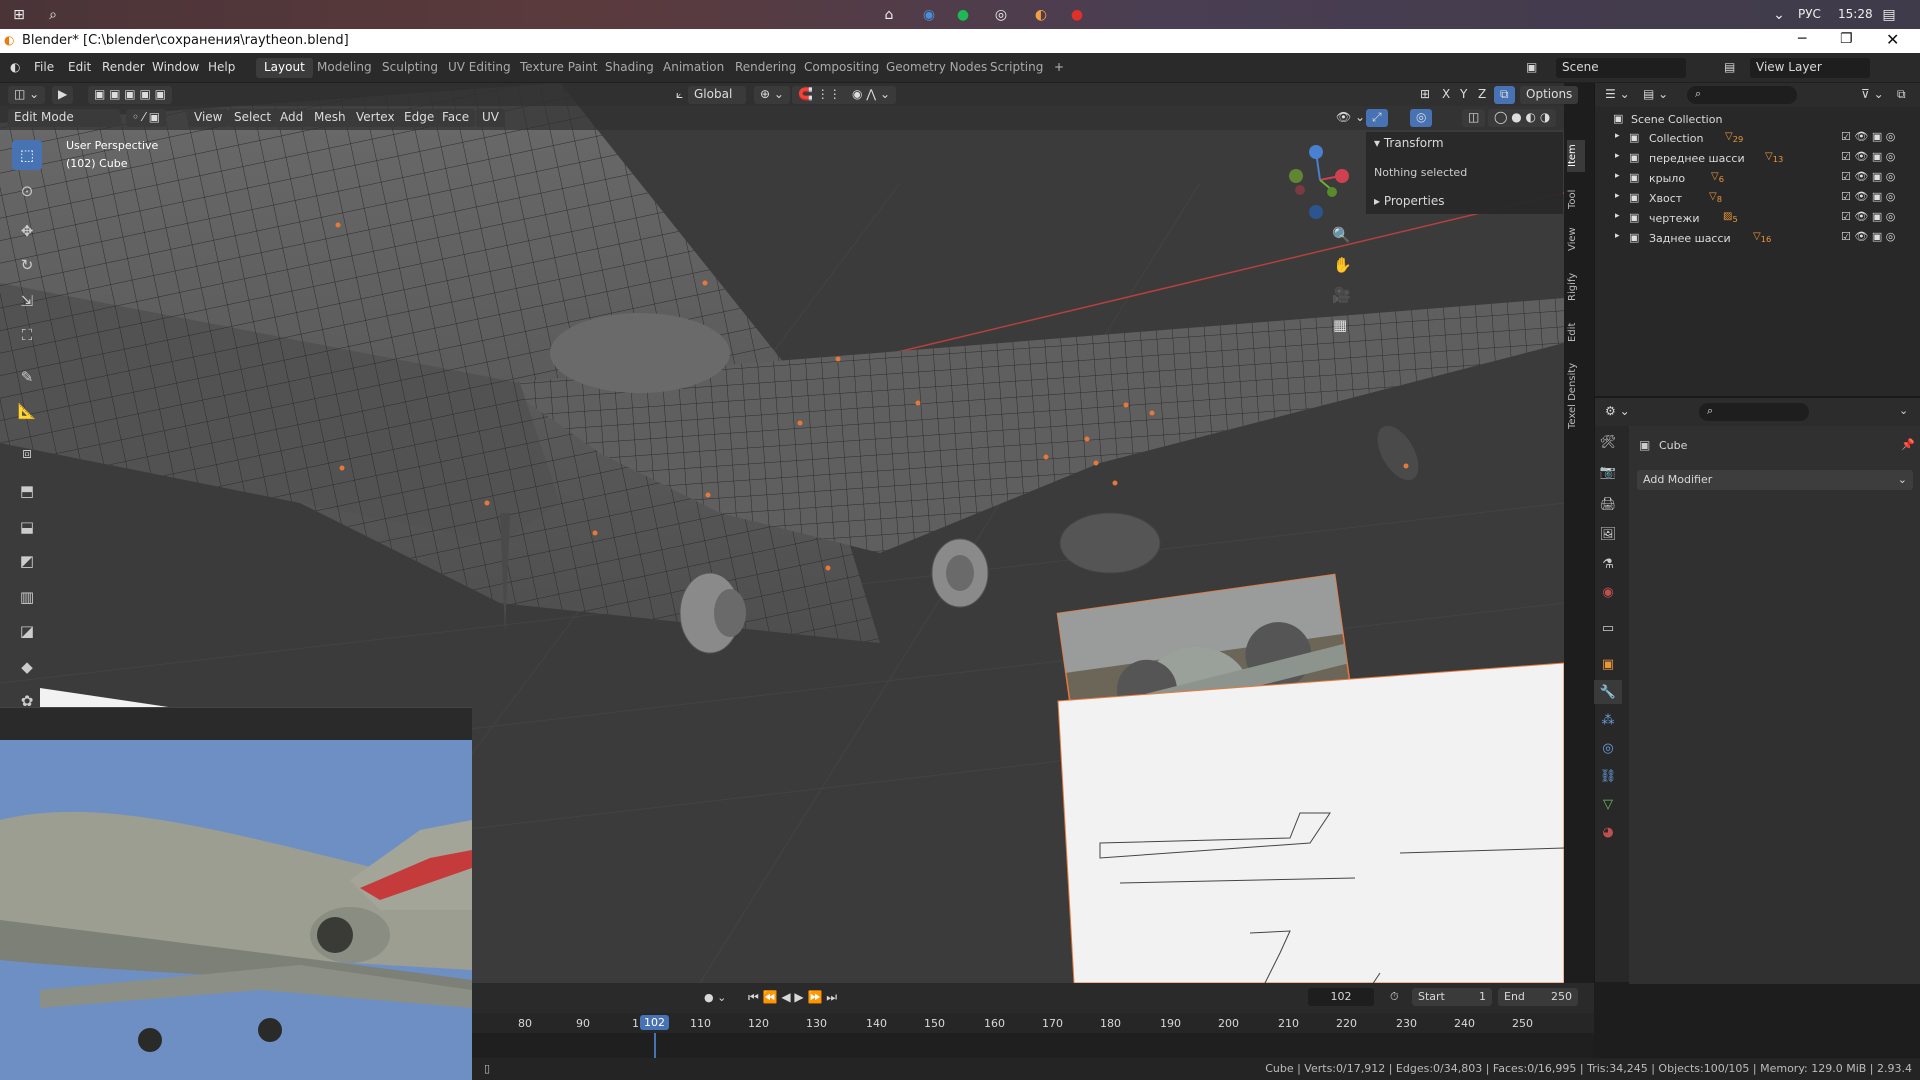 This screenshot has height=1080, width=1920. Describe the element at coordinates (889, 15) in the screenshot. I see `store-icon: ⌂` at that location.